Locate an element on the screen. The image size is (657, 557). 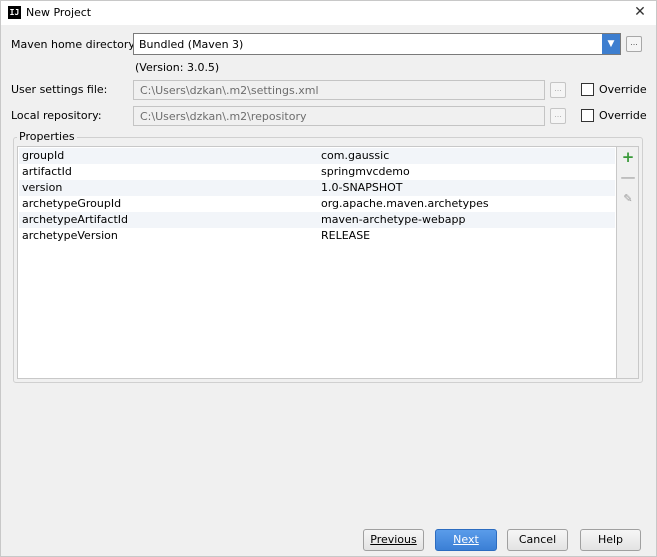
property-key: archetypeArtifactId is located at coordinates (75, 219).